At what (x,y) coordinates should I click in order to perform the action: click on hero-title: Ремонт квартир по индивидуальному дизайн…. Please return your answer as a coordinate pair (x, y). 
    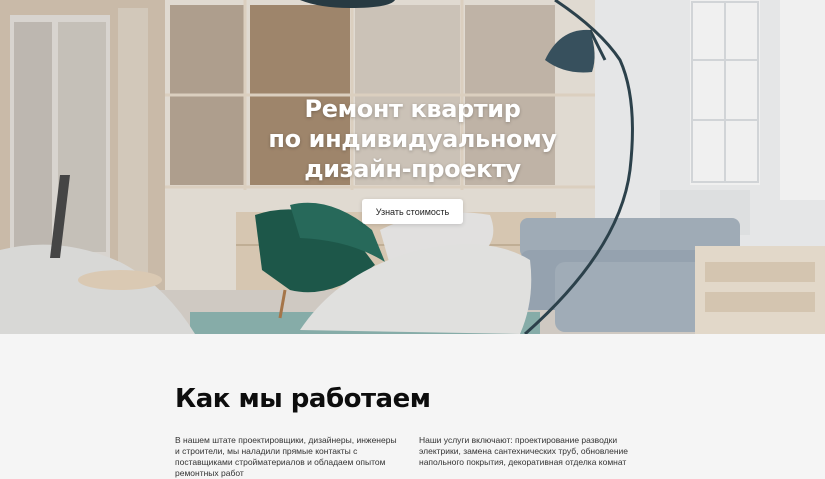
    Looking at the image, I should click on (413, 139).